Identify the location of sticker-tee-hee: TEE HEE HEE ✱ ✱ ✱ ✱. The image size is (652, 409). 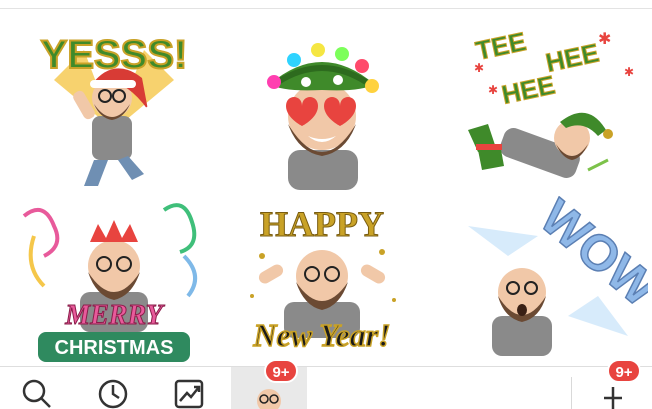
(548, 105).